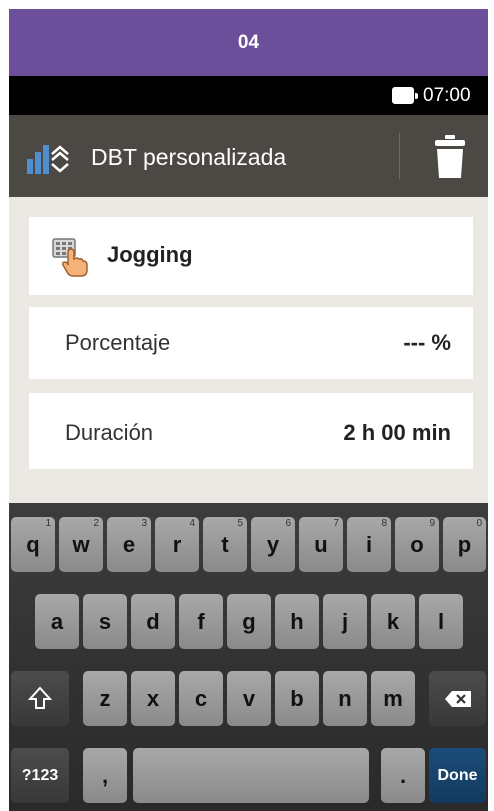 Image resolution: width=494 pixels, height=811 pixels. Describe the element at coordinates (417, 544) in the screenshot. I see `key-o: o9` at that location.